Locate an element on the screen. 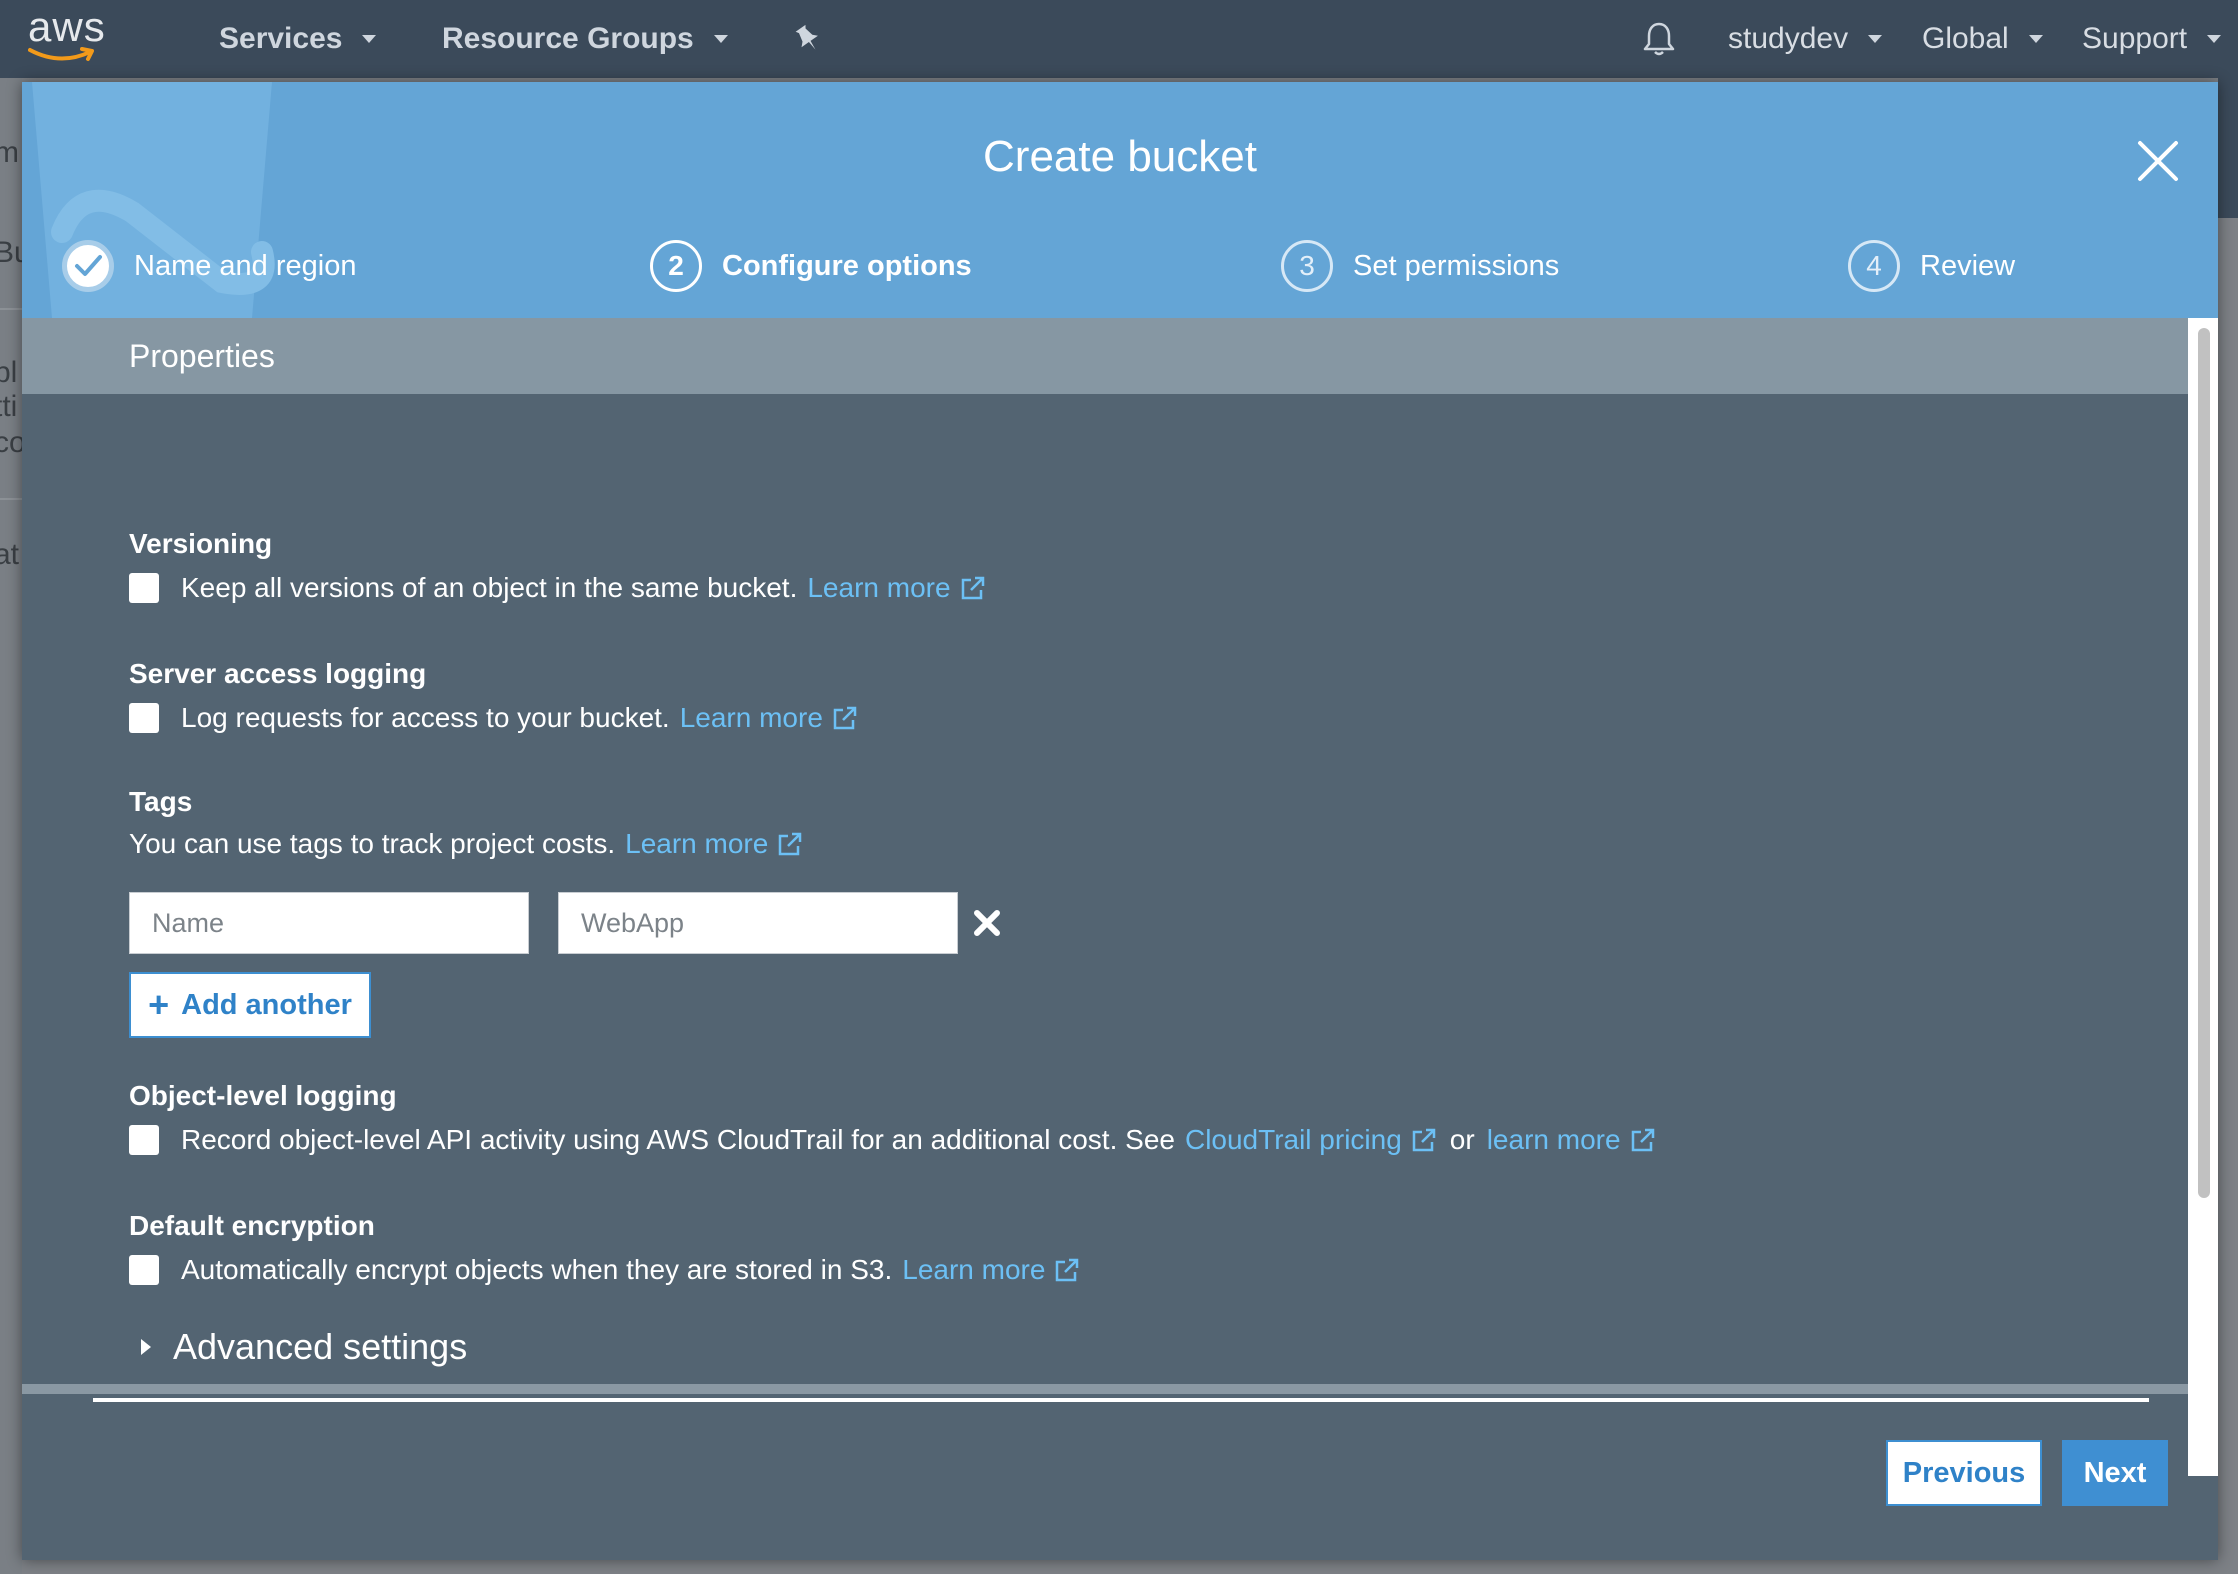 This screenshot has width=2238, height=1574. dialog-title: Create bucket is located at coordinates (1120, 156).